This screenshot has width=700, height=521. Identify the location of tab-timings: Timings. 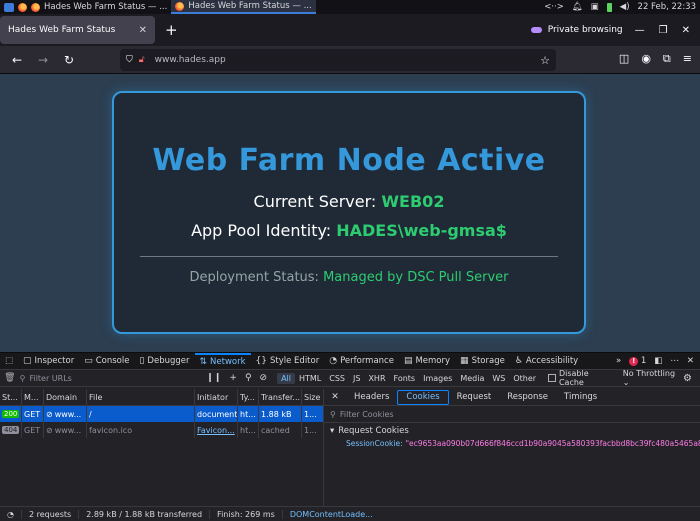
(580, 397).